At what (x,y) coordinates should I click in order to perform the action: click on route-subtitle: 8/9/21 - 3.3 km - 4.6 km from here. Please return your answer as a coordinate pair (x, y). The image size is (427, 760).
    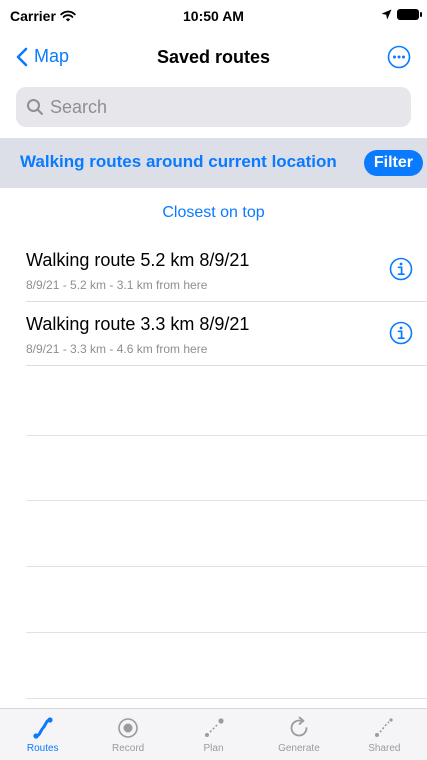
    Looking at the image, I should click on (117, 349).